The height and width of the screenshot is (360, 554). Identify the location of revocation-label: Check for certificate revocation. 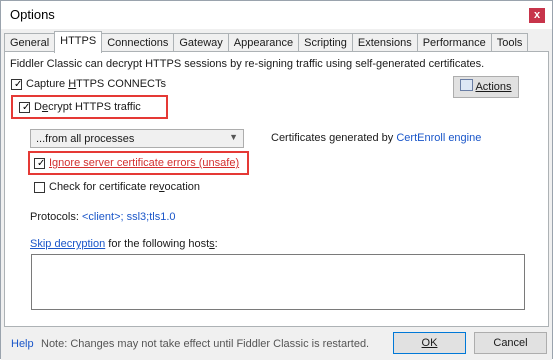
(124, 187).